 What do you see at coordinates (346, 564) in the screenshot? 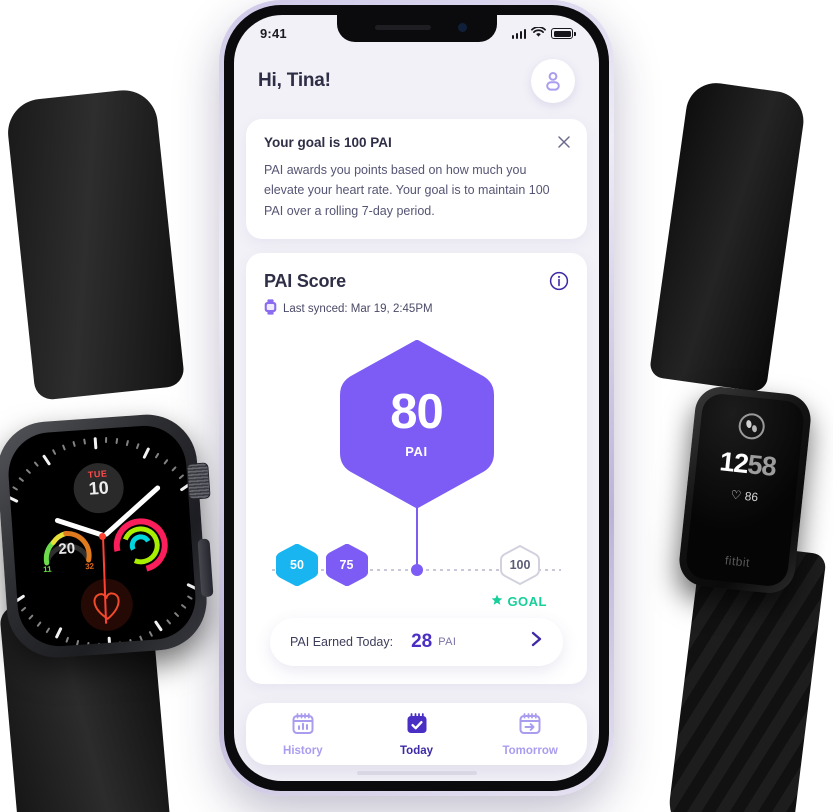
I see `pai-scale-label-75: 75` at bounding box center [346, 564].